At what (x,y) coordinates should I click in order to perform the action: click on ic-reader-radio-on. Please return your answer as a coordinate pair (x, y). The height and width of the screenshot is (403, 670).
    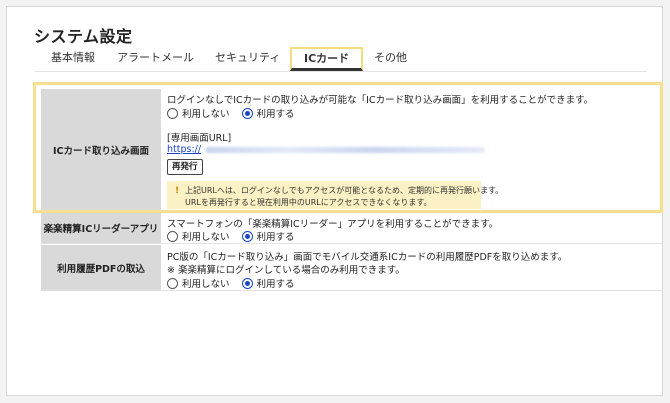
    Looking at the image, I should click on (247, 236).